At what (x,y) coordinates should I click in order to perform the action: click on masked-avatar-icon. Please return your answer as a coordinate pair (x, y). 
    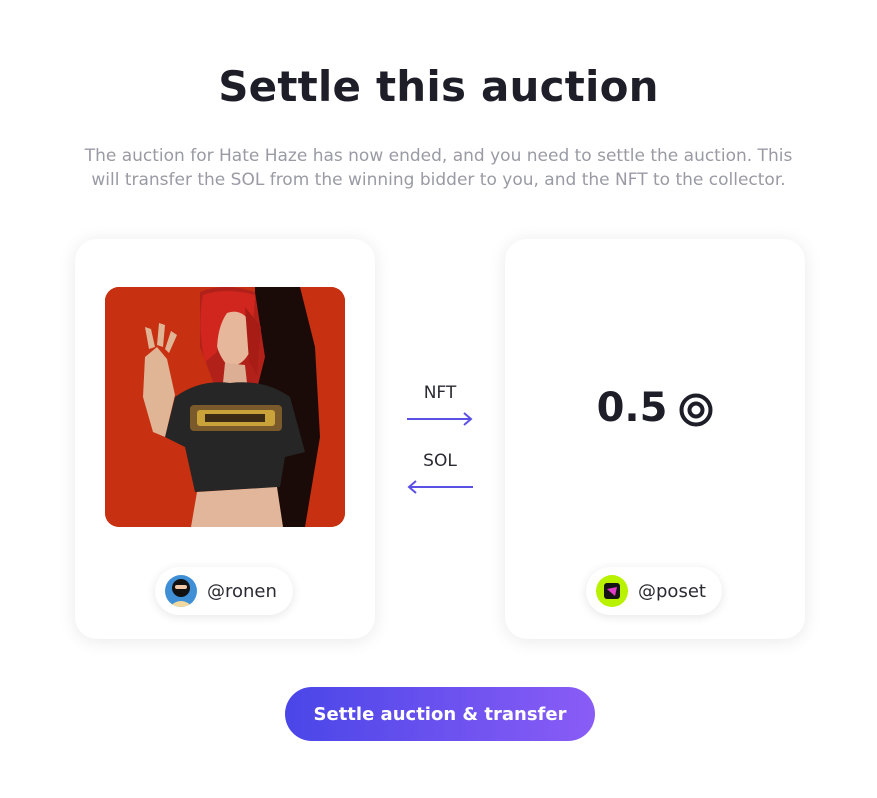
    Looking at the image, I should click on (181, 591).